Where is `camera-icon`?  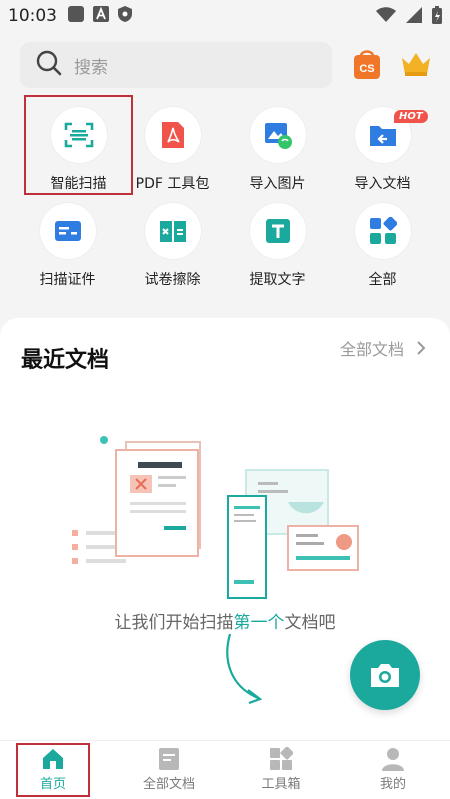
camera-icon is located at coordinates (385, 675).